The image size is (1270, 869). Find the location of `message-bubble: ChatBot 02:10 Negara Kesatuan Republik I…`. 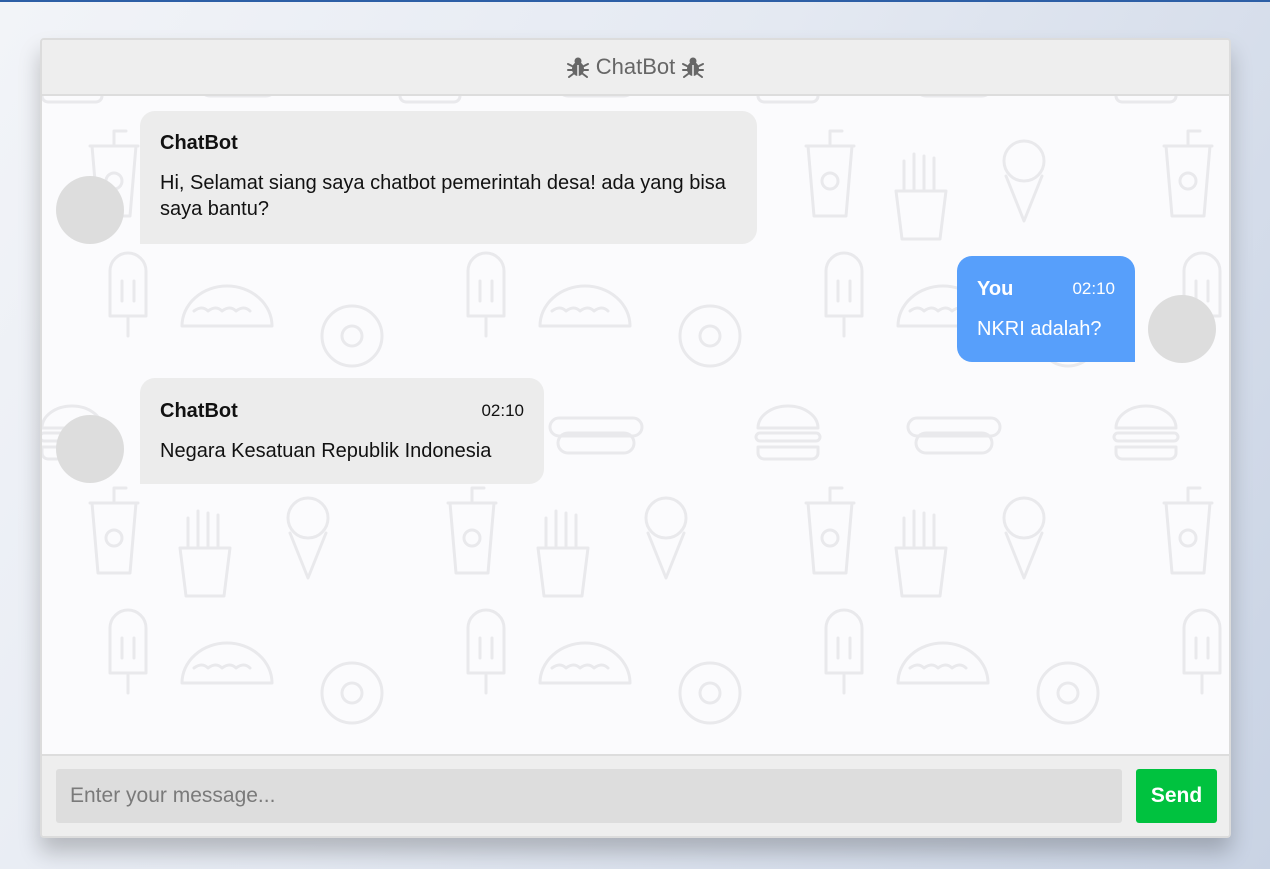

message-bubble: ChatBot 02:10 Negara Kesatuan Republik I… is located at coordinates (342, 431).